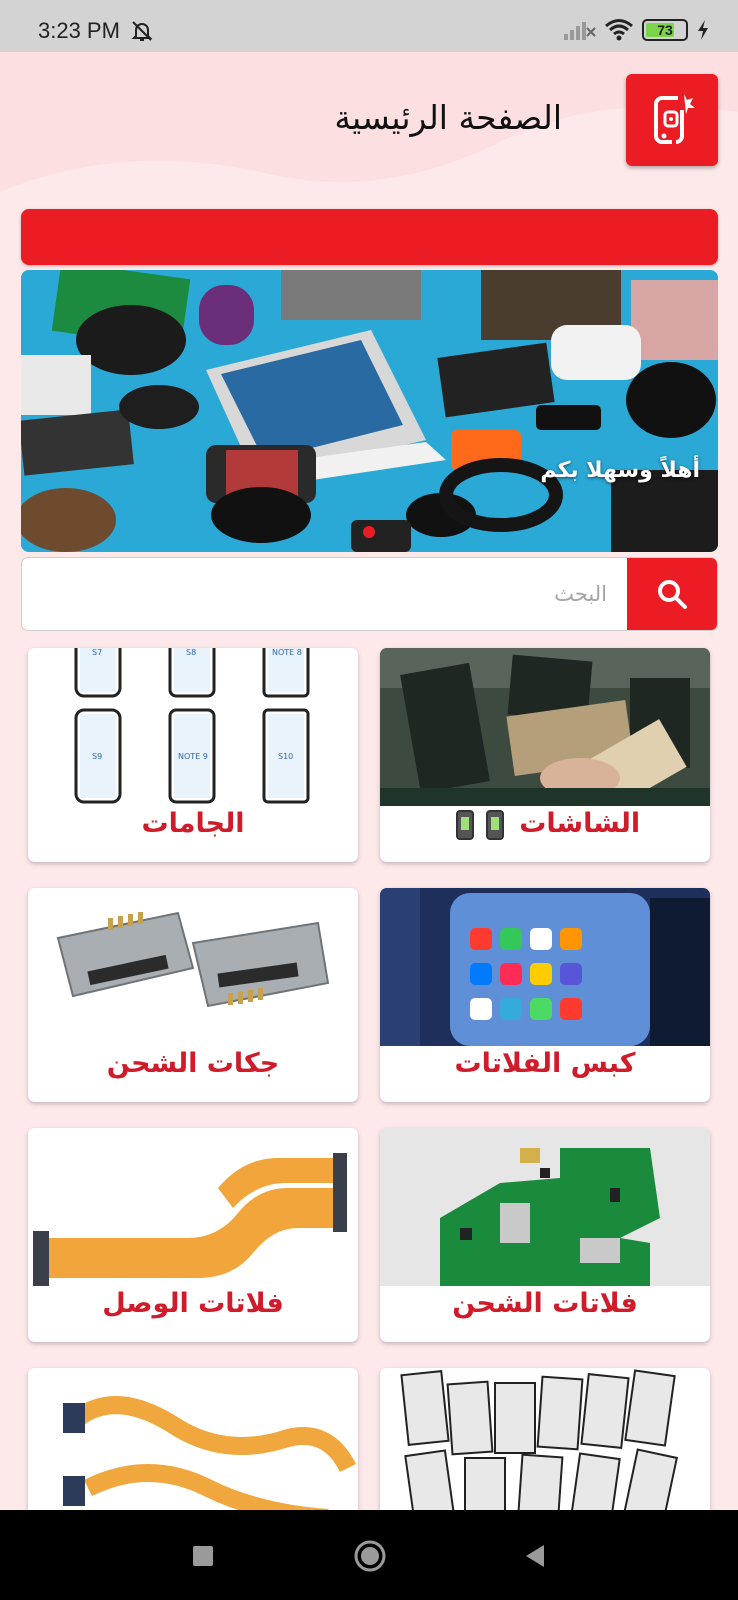 Image resolution: width=738 pixels, height=1600 pixels. What do you see at coordinates (580, 823) in the screenshot?
I see `category-label-text: الشاشات` at bounding box center [580, 823].